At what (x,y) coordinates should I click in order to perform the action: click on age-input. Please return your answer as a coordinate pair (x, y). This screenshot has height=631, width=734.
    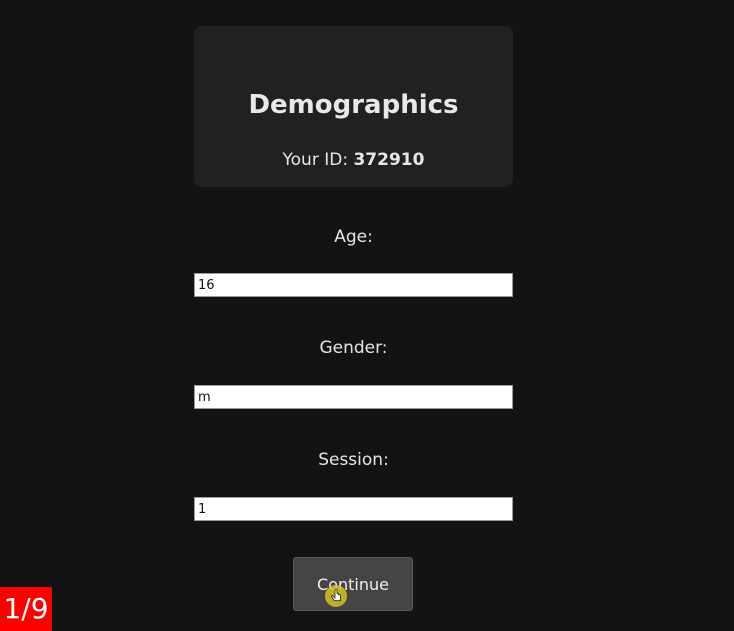
    Looking at the image, I should click on (353, 285).